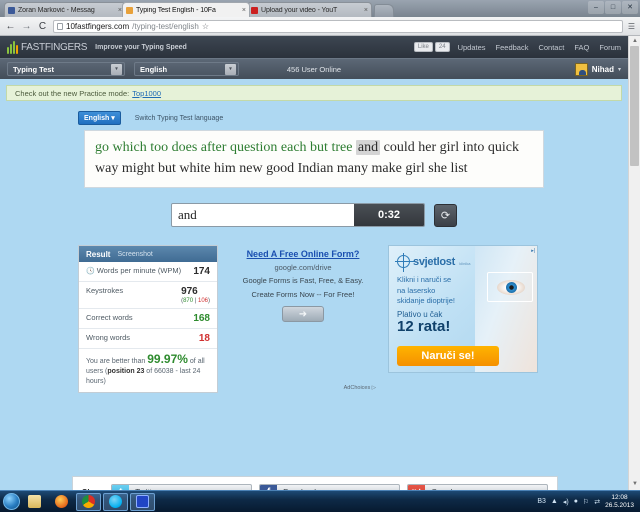 This screenshot has width=640, height=512. Describe the element at coordinates (338, 26) in the screenshot. I see `address-bar: 10fastfingers.com/typing-test/english ☆` at that location.